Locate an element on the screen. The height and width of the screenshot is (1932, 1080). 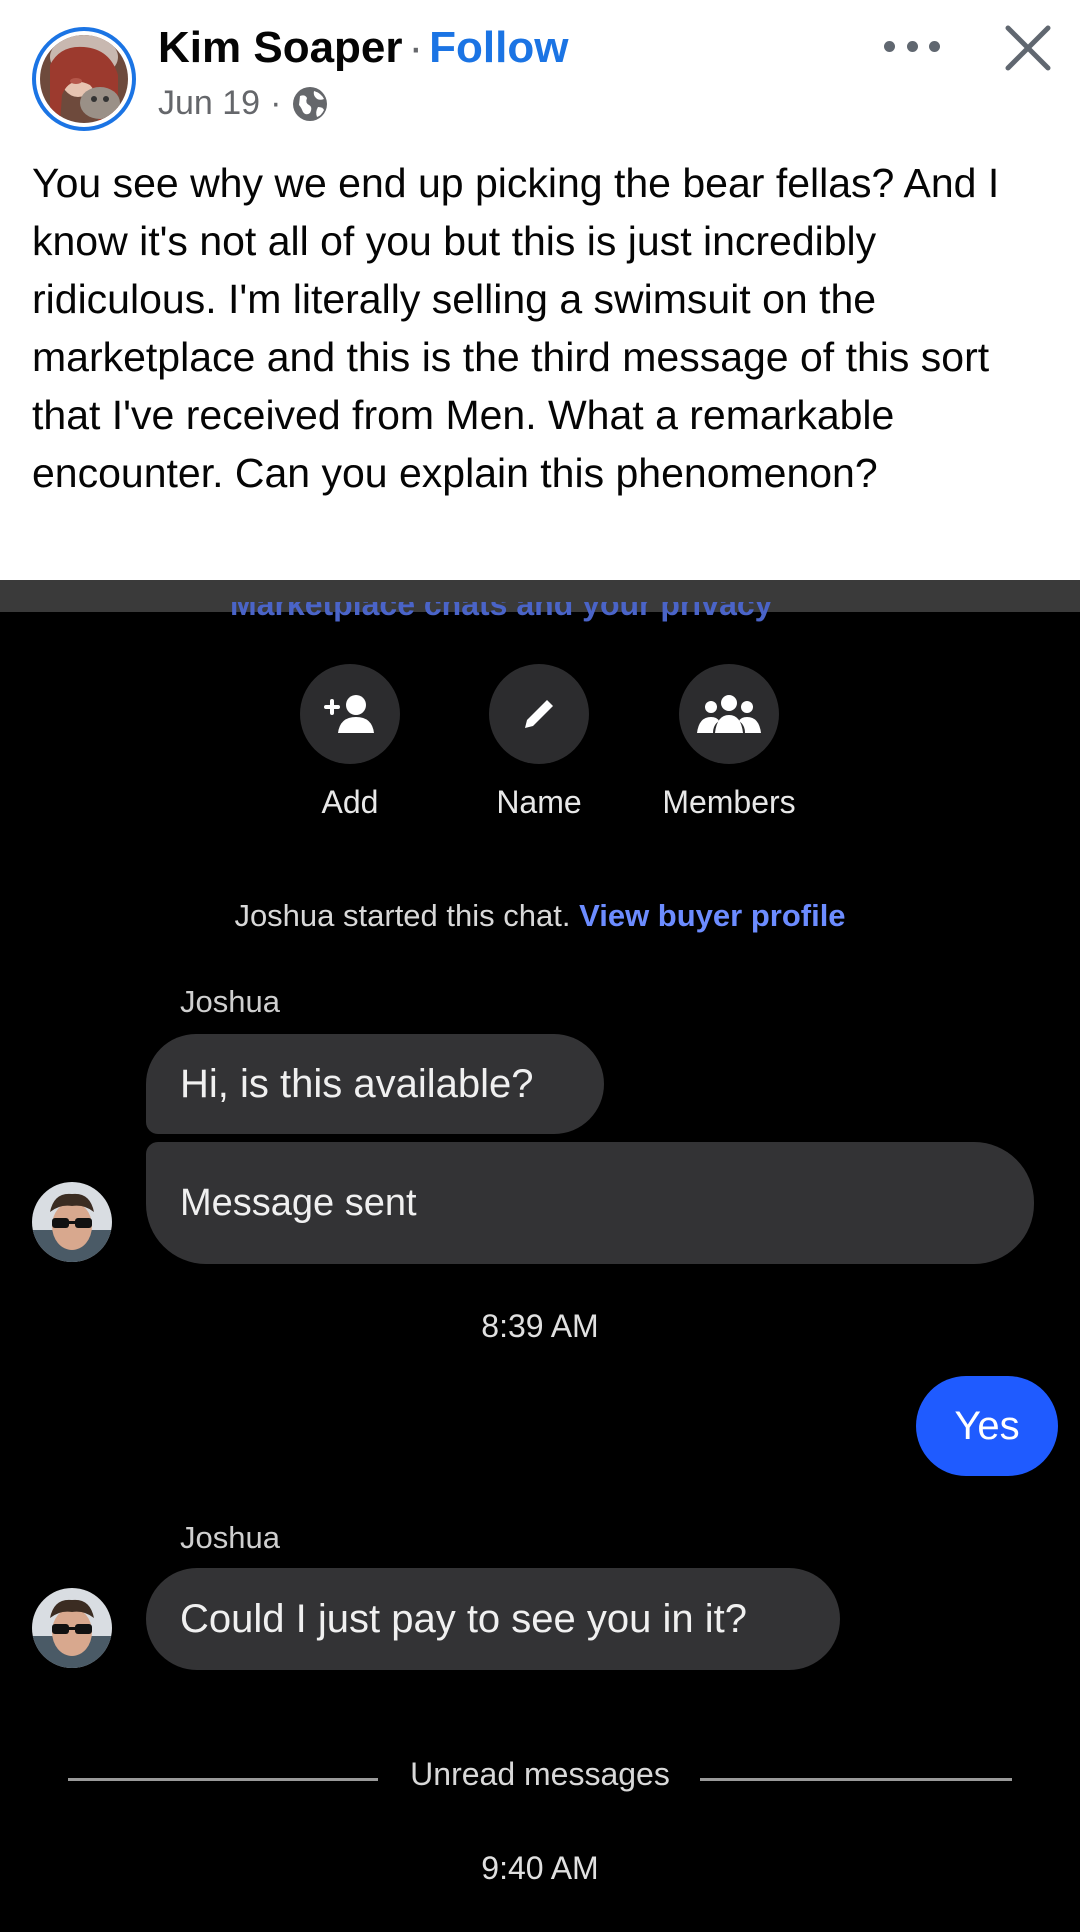
name-action: Name is located at coordinates (539, 742).